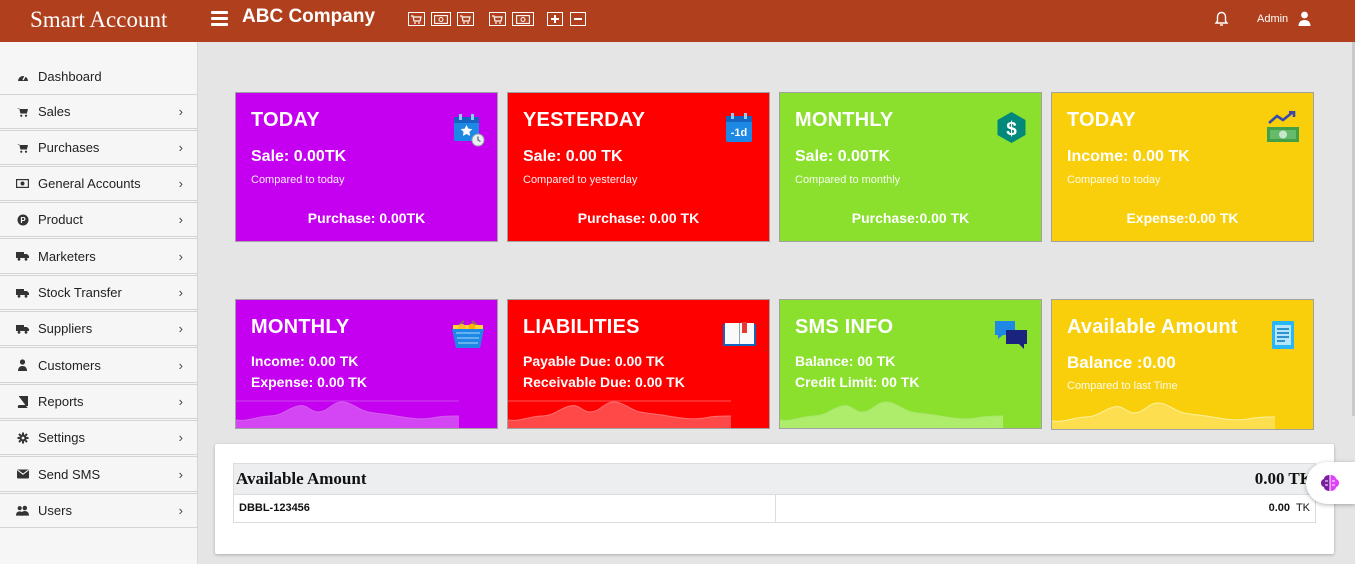  Describe the element at coordinates (99, 401) in the screenshot. I see `sidebar-item-reports: Reports ›` at that location.